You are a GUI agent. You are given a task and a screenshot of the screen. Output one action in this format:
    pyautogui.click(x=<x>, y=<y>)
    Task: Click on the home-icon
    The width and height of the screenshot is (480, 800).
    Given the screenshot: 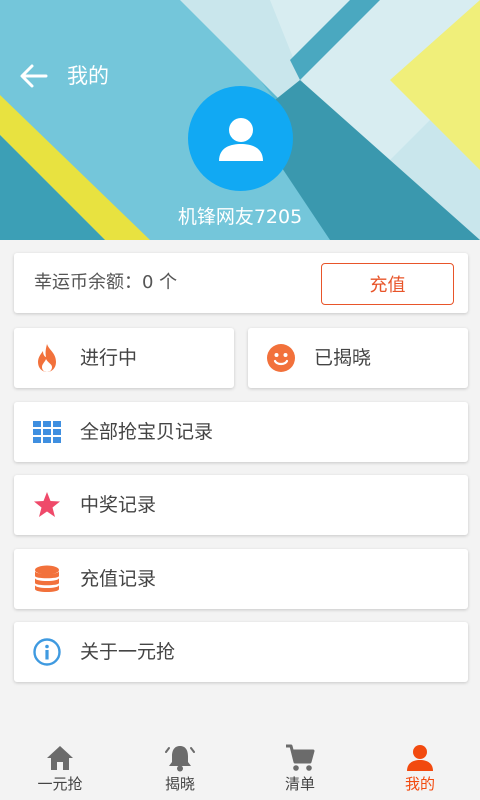 What is the action you would take?
    pyautogui.click(x=60, y=758)
    